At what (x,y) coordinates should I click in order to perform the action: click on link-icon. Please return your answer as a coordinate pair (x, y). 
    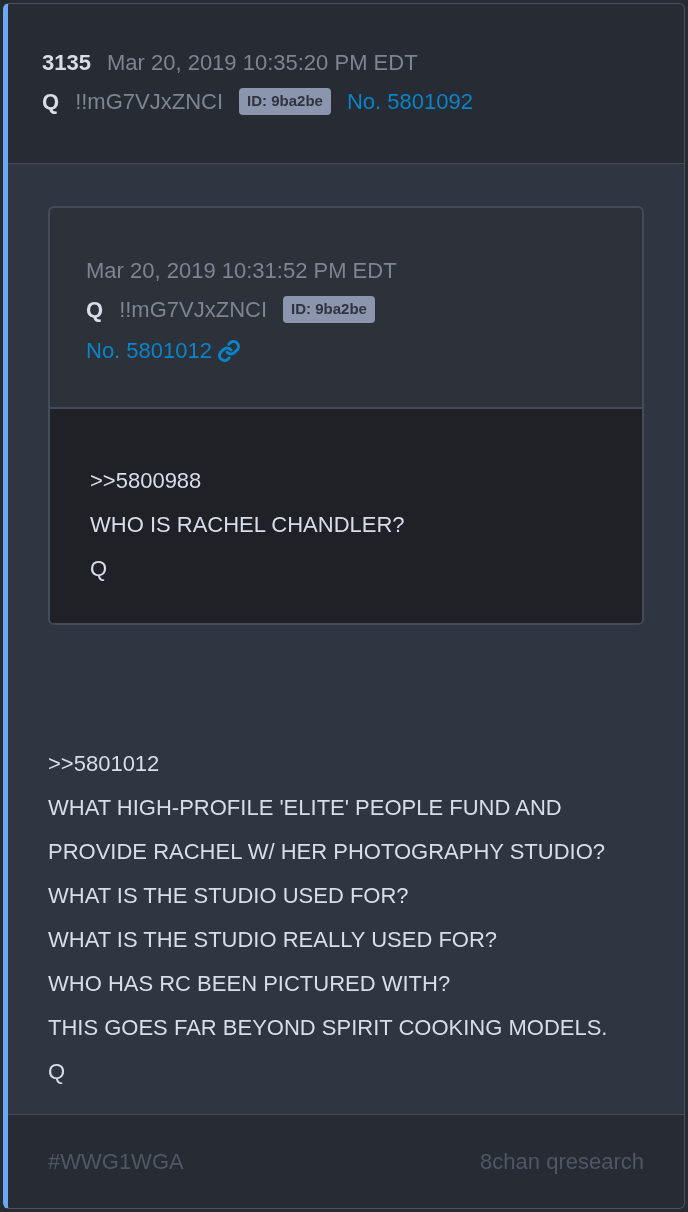
    Looking at the image, I should click on (229, 350).